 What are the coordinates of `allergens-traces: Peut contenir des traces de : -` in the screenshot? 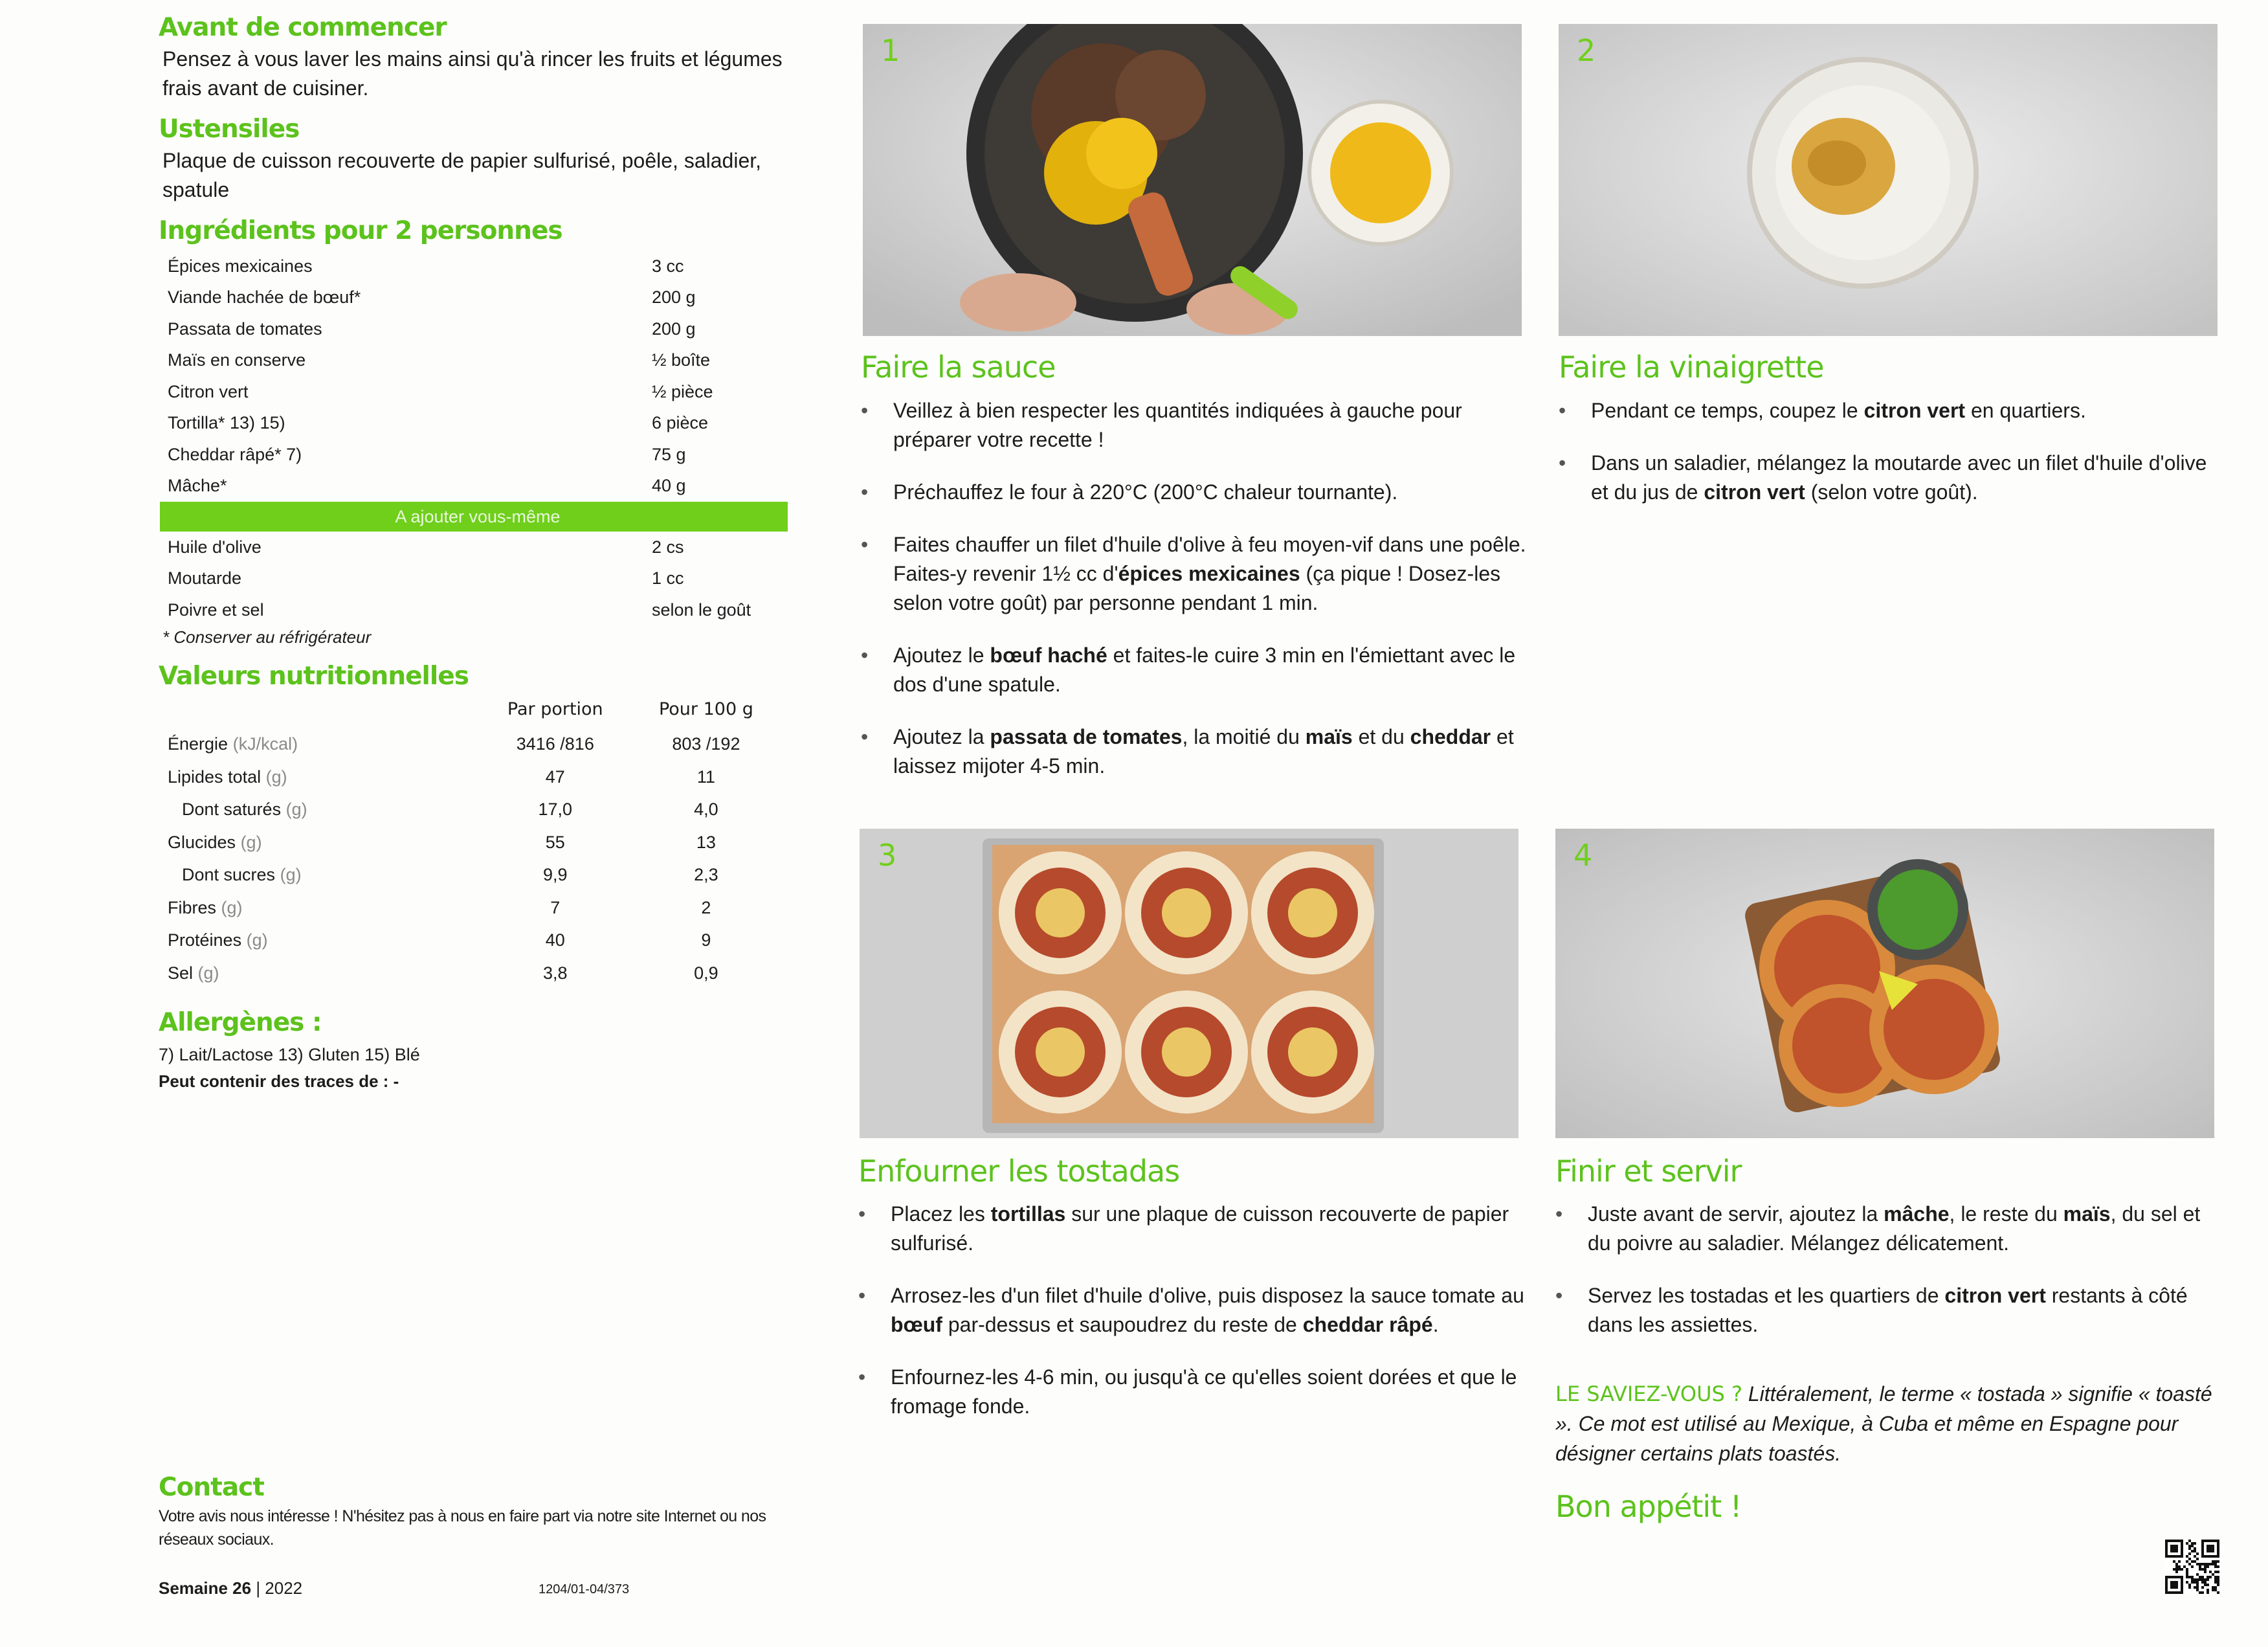 It's located at (279, 1081).